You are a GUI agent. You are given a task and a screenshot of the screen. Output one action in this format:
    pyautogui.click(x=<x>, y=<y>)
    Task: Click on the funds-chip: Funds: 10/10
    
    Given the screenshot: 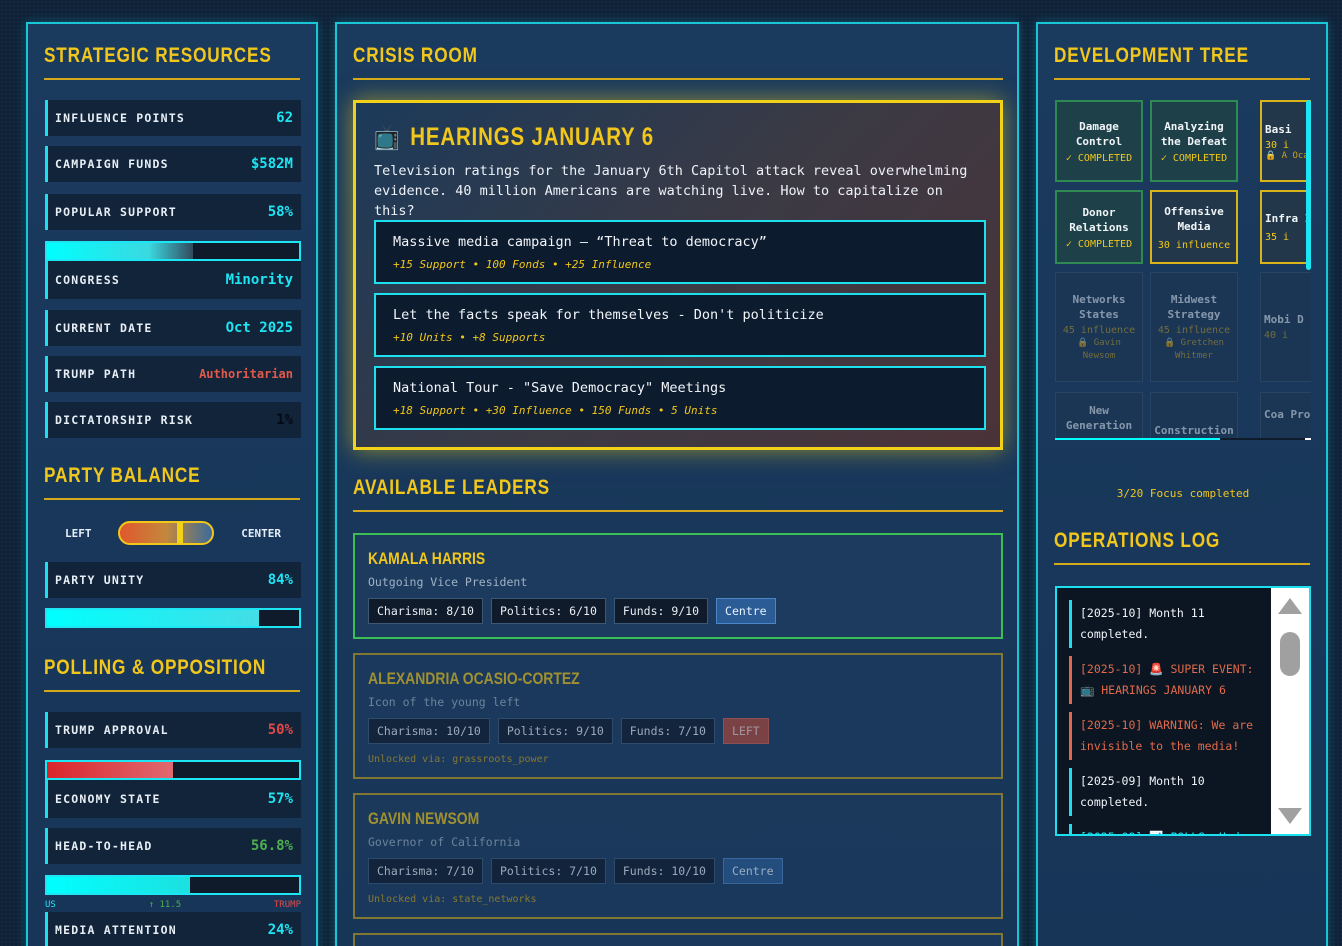 What is the action you would take?
    pyautogui.click(x=664, y=871)
    